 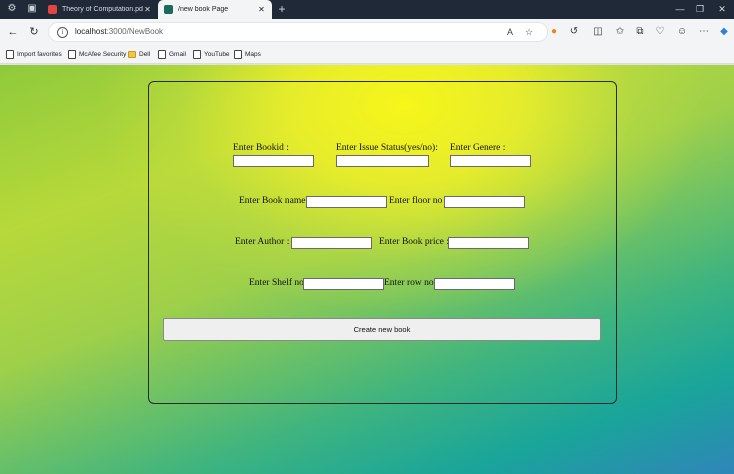 What do you see at coordinates (478, 148) in the screenshot?
I see `genre-label: Enter Genere :` at bounding box center [478, 148].